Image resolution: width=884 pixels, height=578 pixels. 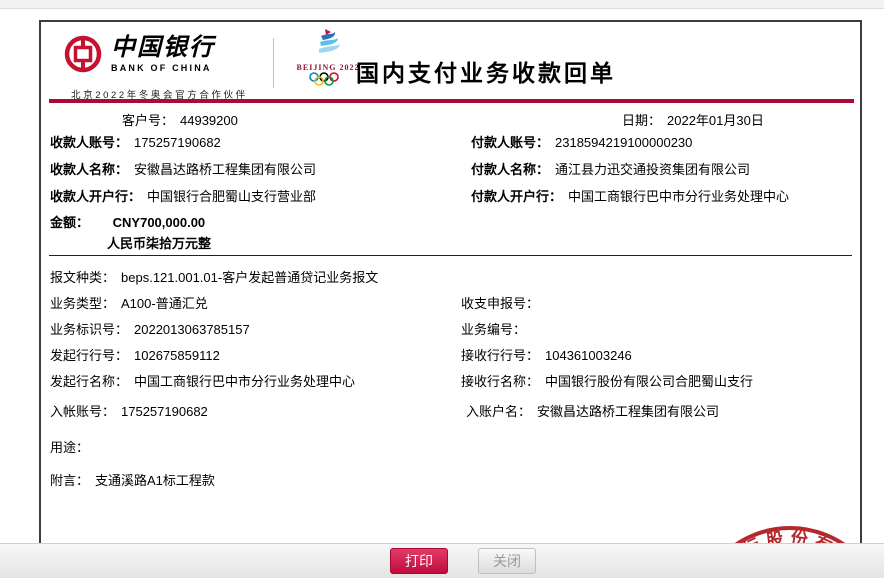 I want to click on purpose-row: 用途：, so click(x=72, y=446).